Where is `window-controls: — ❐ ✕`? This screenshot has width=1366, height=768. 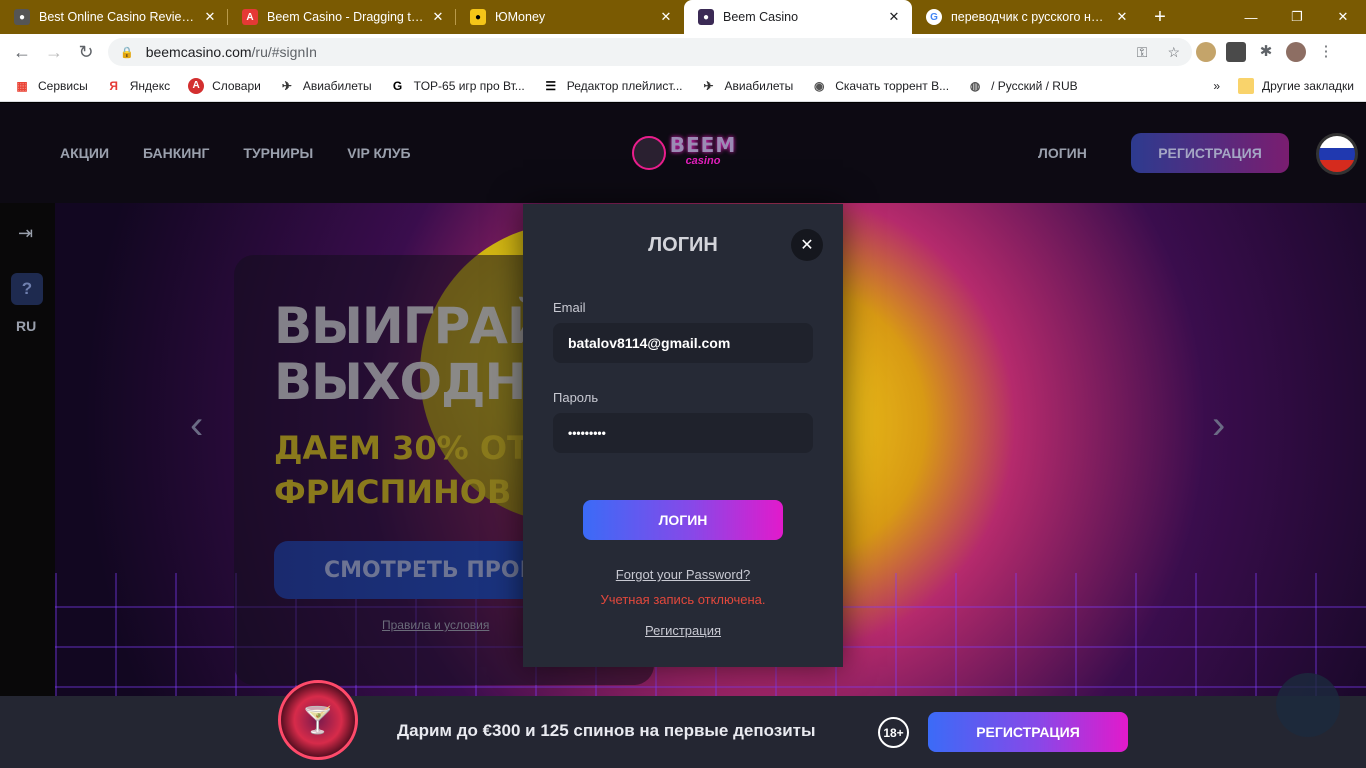 window-controls: — ❐ ✕ is located at coordinates (1297, 17).